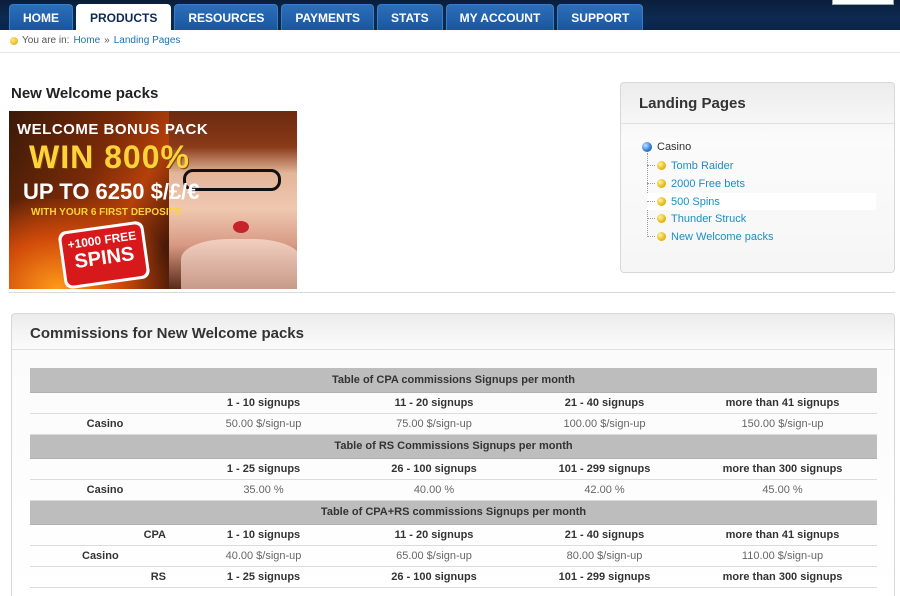 This screenshot has width=900, height=596. I want to click on breadcrumb-home-link: Home, so click(86, 40).